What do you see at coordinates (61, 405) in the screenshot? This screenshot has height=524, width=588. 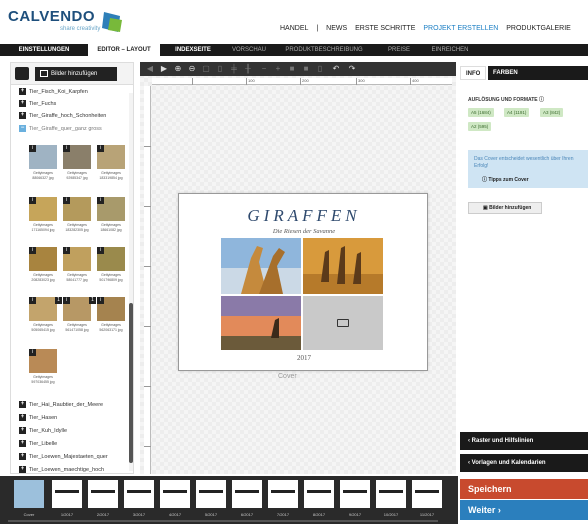 I see `folder-item: + Tier_Hai_Raubtier_der_Meere` at bounding box center [61, 405].